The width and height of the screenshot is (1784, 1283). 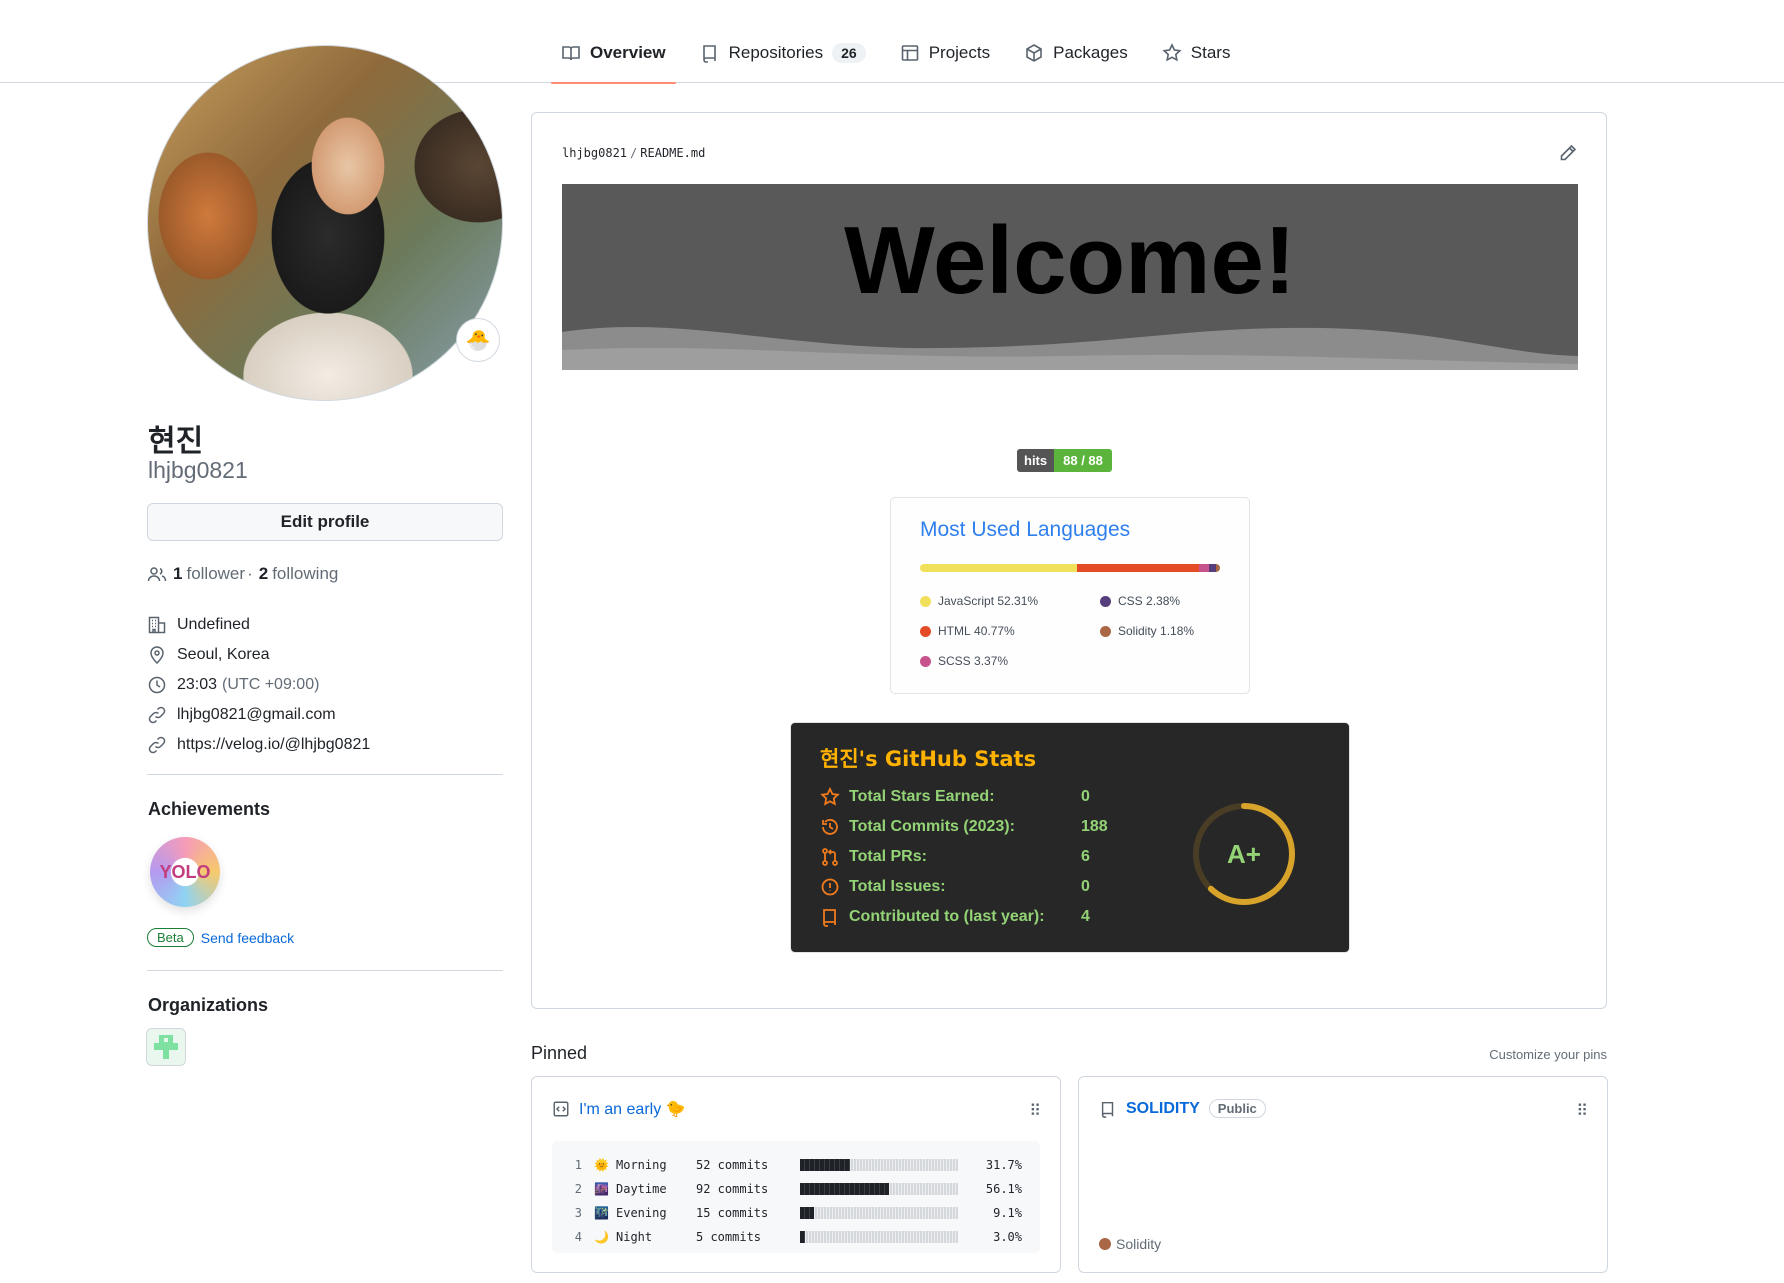 What do you see at coordinates (578, 1213) in the screenshot?
I see `line-number: 3` at bounding box center [578, 1213].